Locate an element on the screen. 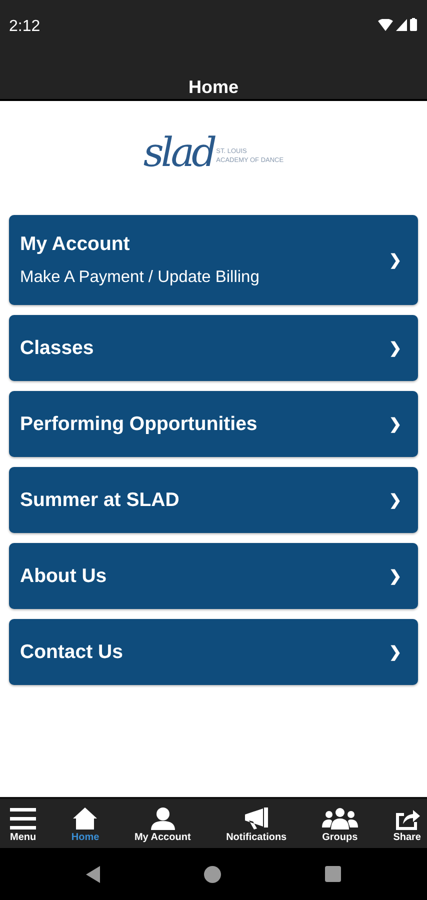 The height and width of the screenshot is (900, 427). nav-tab: Groups is located at coordinates (340, 827).